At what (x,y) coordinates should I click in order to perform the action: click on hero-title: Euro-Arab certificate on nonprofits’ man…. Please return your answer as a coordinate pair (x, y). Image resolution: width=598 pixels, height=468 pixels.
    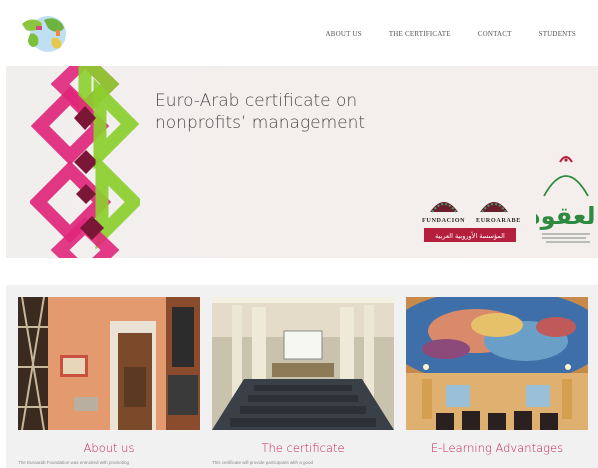
    Looking at the image, I should click on (260, 112).